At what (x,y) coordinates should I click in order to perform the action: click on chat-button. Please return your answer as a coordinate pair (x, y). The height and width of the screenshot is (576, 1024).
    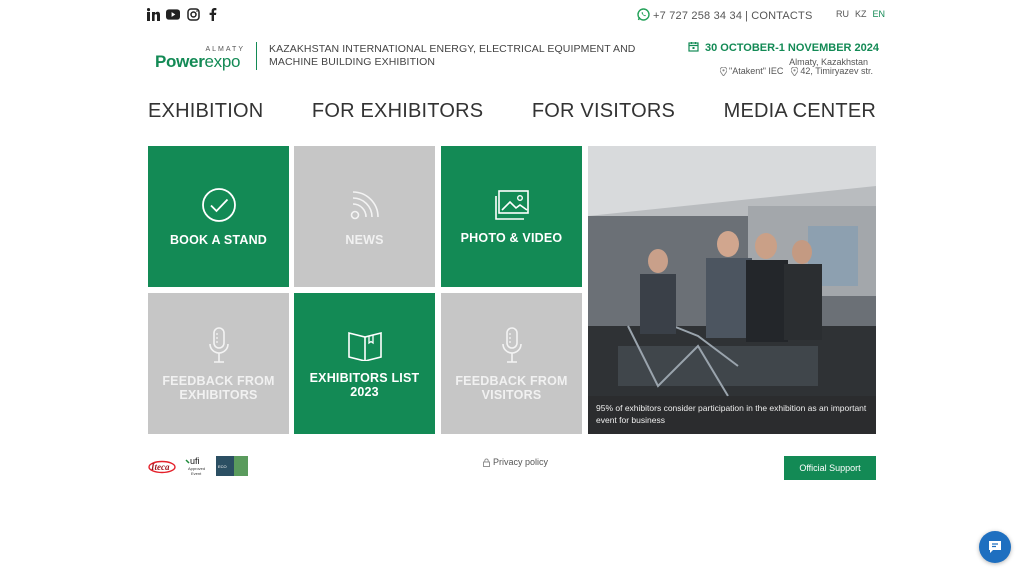
    Looking at the image, I should click on (995, 547).